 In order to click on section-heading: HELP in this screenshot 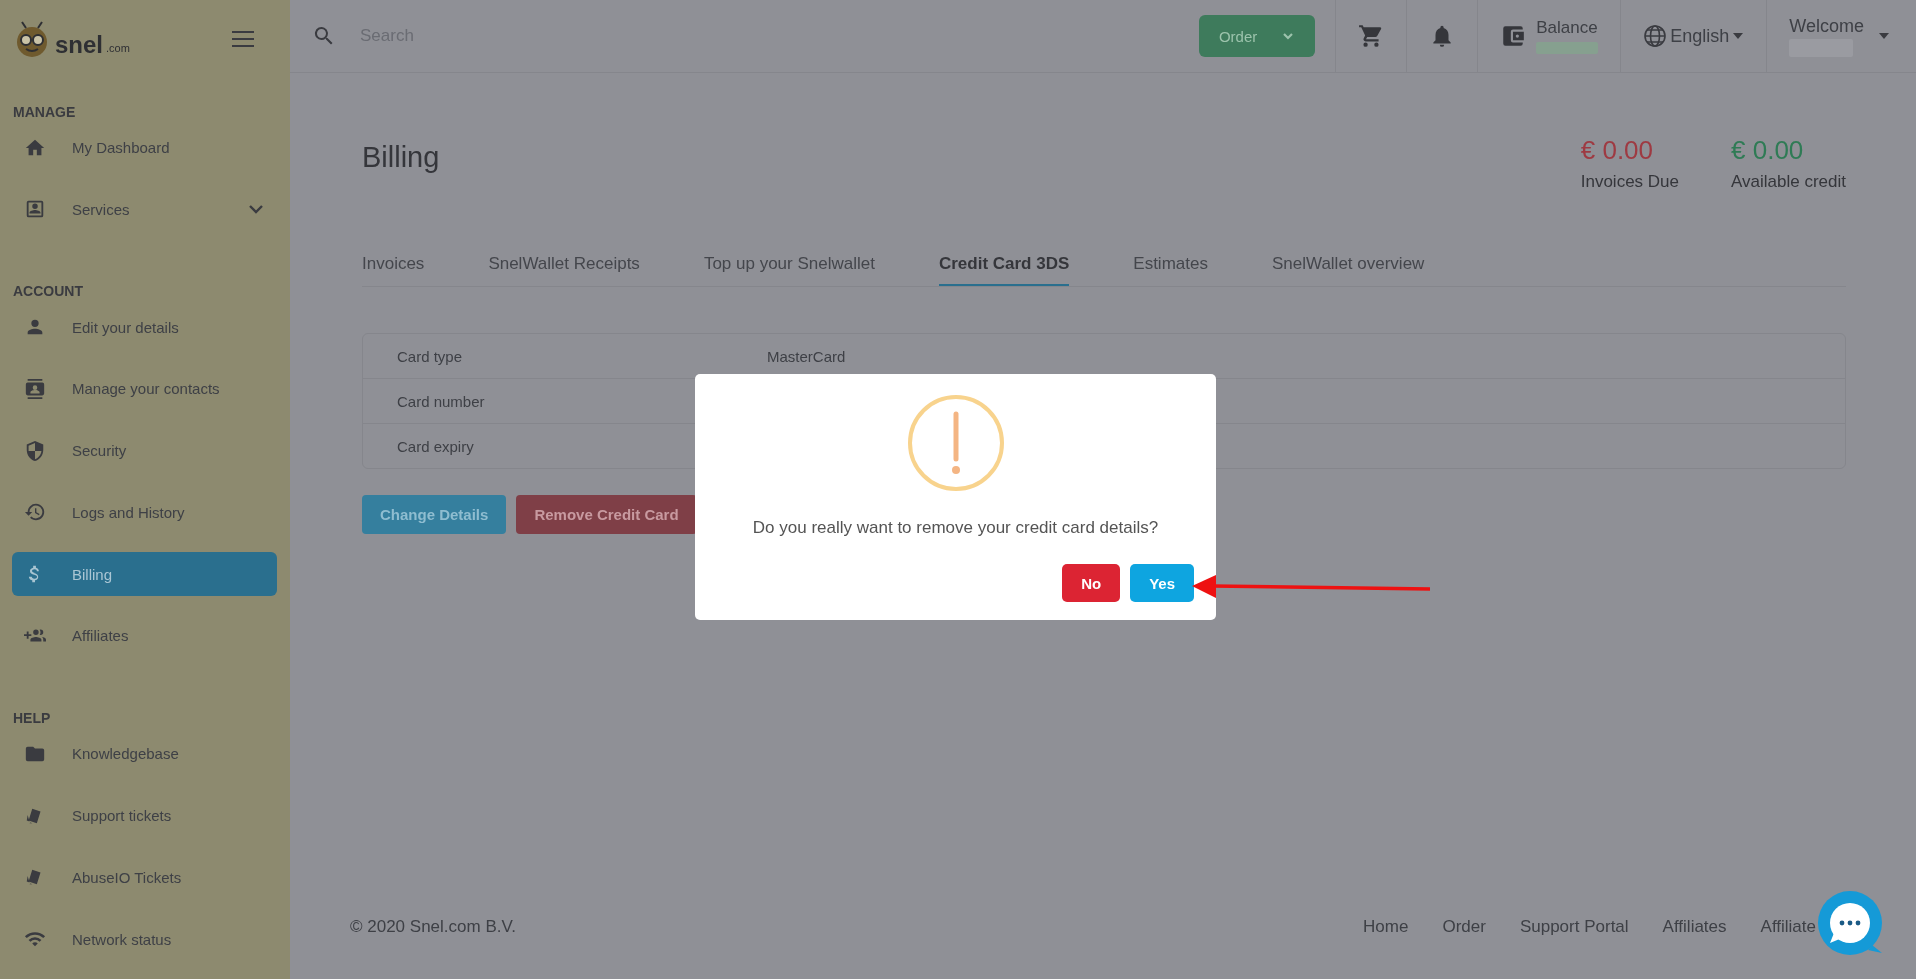, I will do `click(32, 717)`.